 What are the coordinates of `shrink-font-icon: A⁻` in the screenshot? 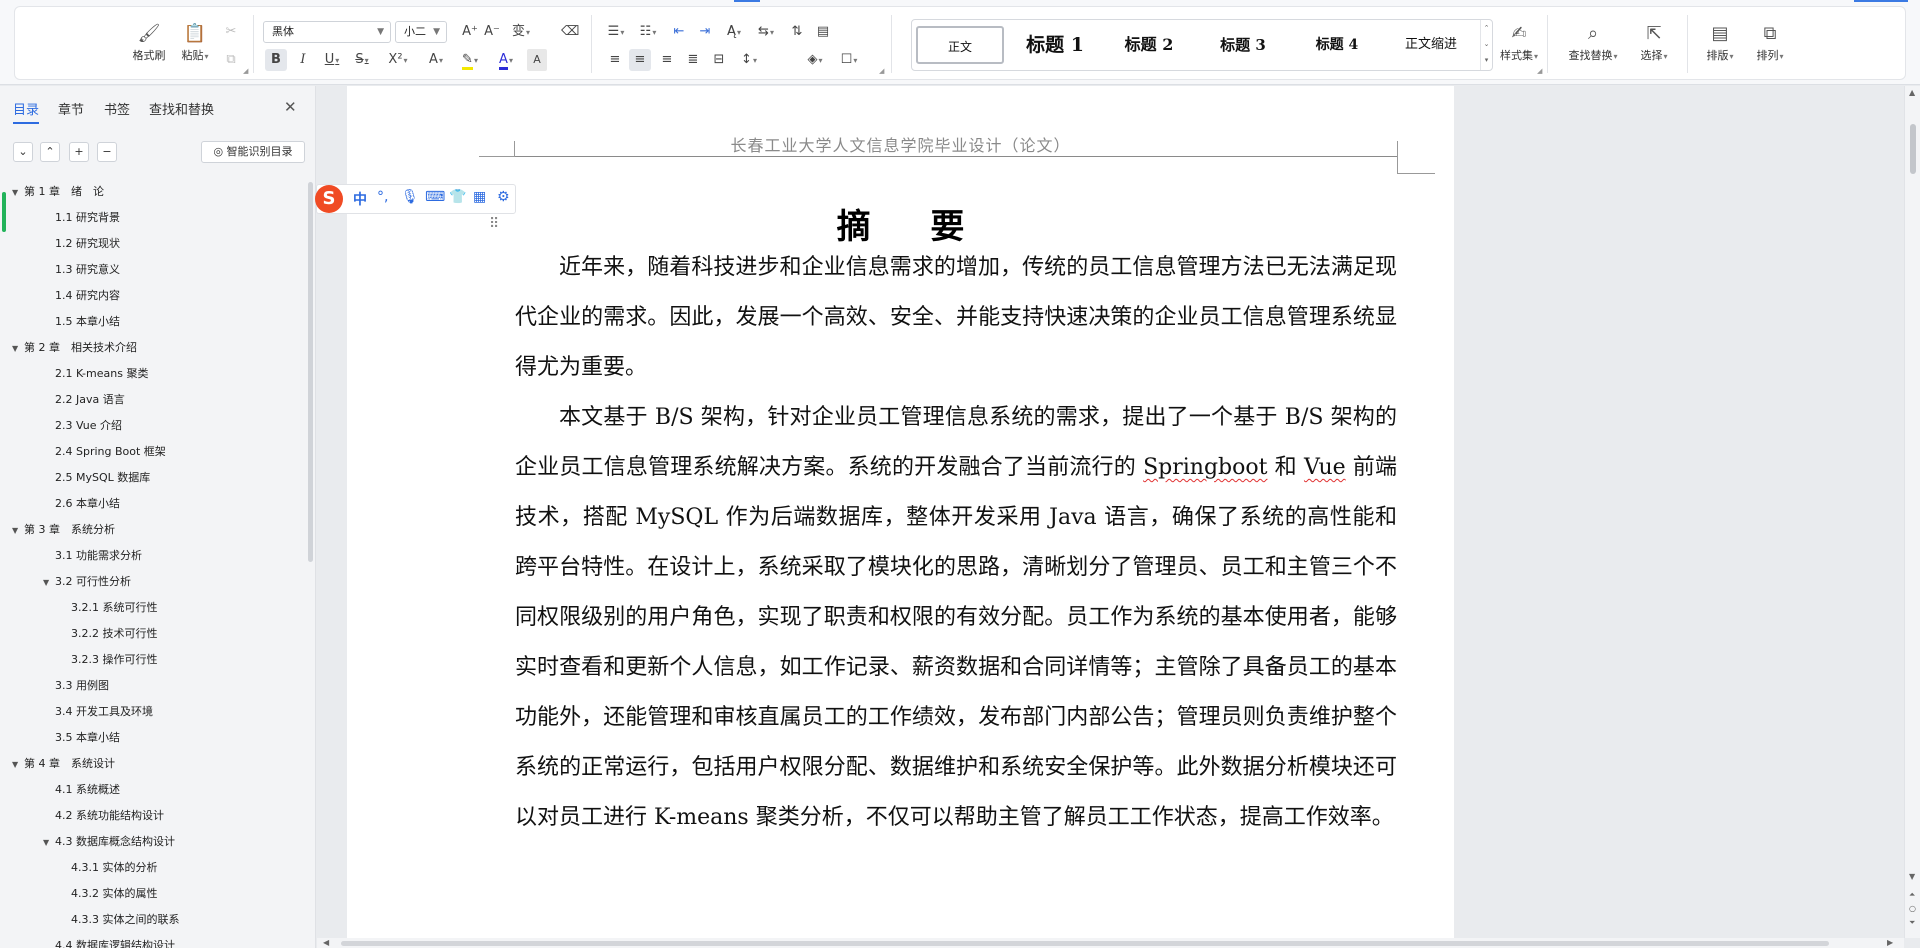 It's located at (492, 32).